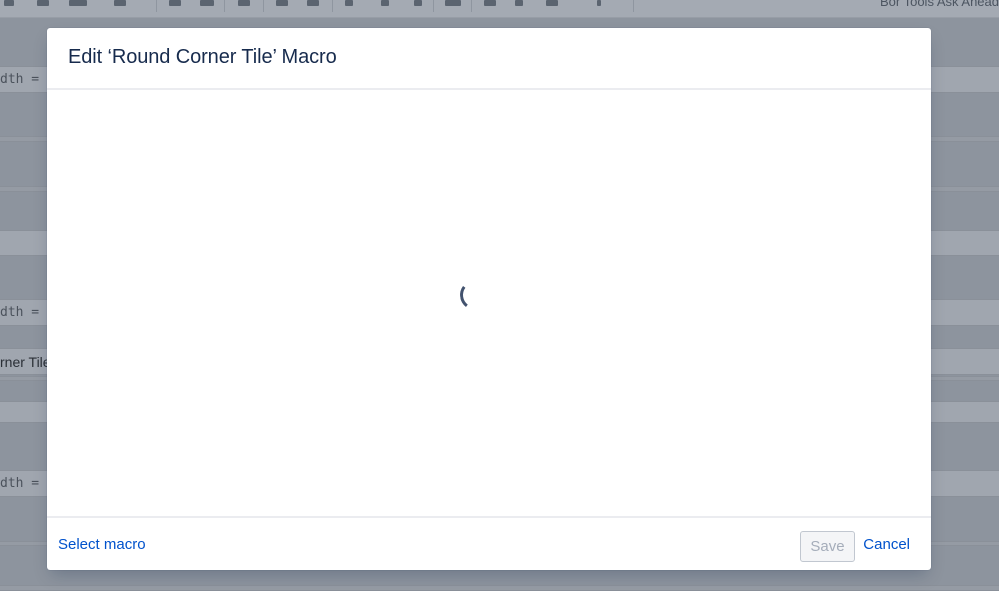  Describe the element at coordinates (886, 544) in the screenshot. I see `cancel-button: Cancel` at that location.